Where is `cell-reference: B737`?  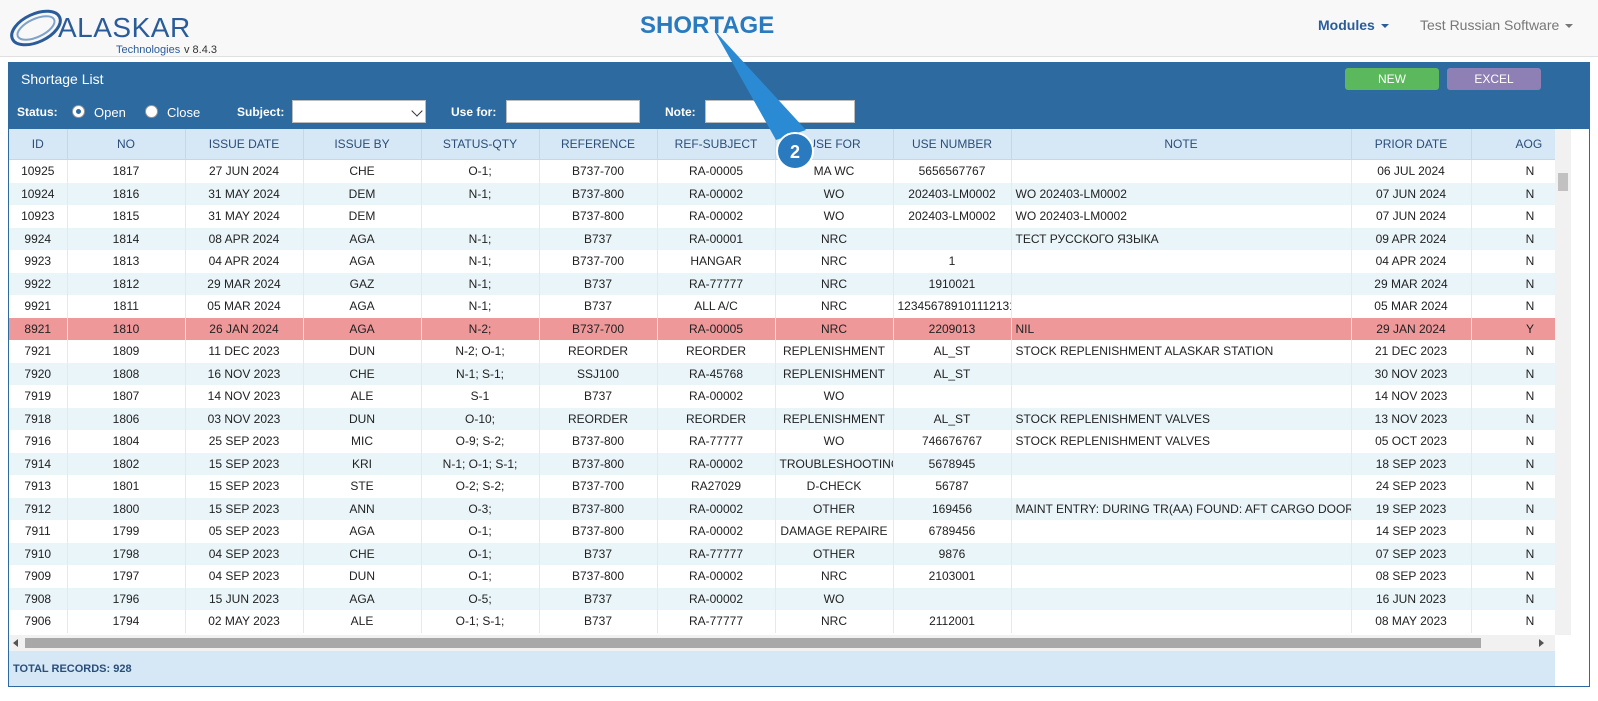 cell-reference: B737 is located at coordinates (598, 396).